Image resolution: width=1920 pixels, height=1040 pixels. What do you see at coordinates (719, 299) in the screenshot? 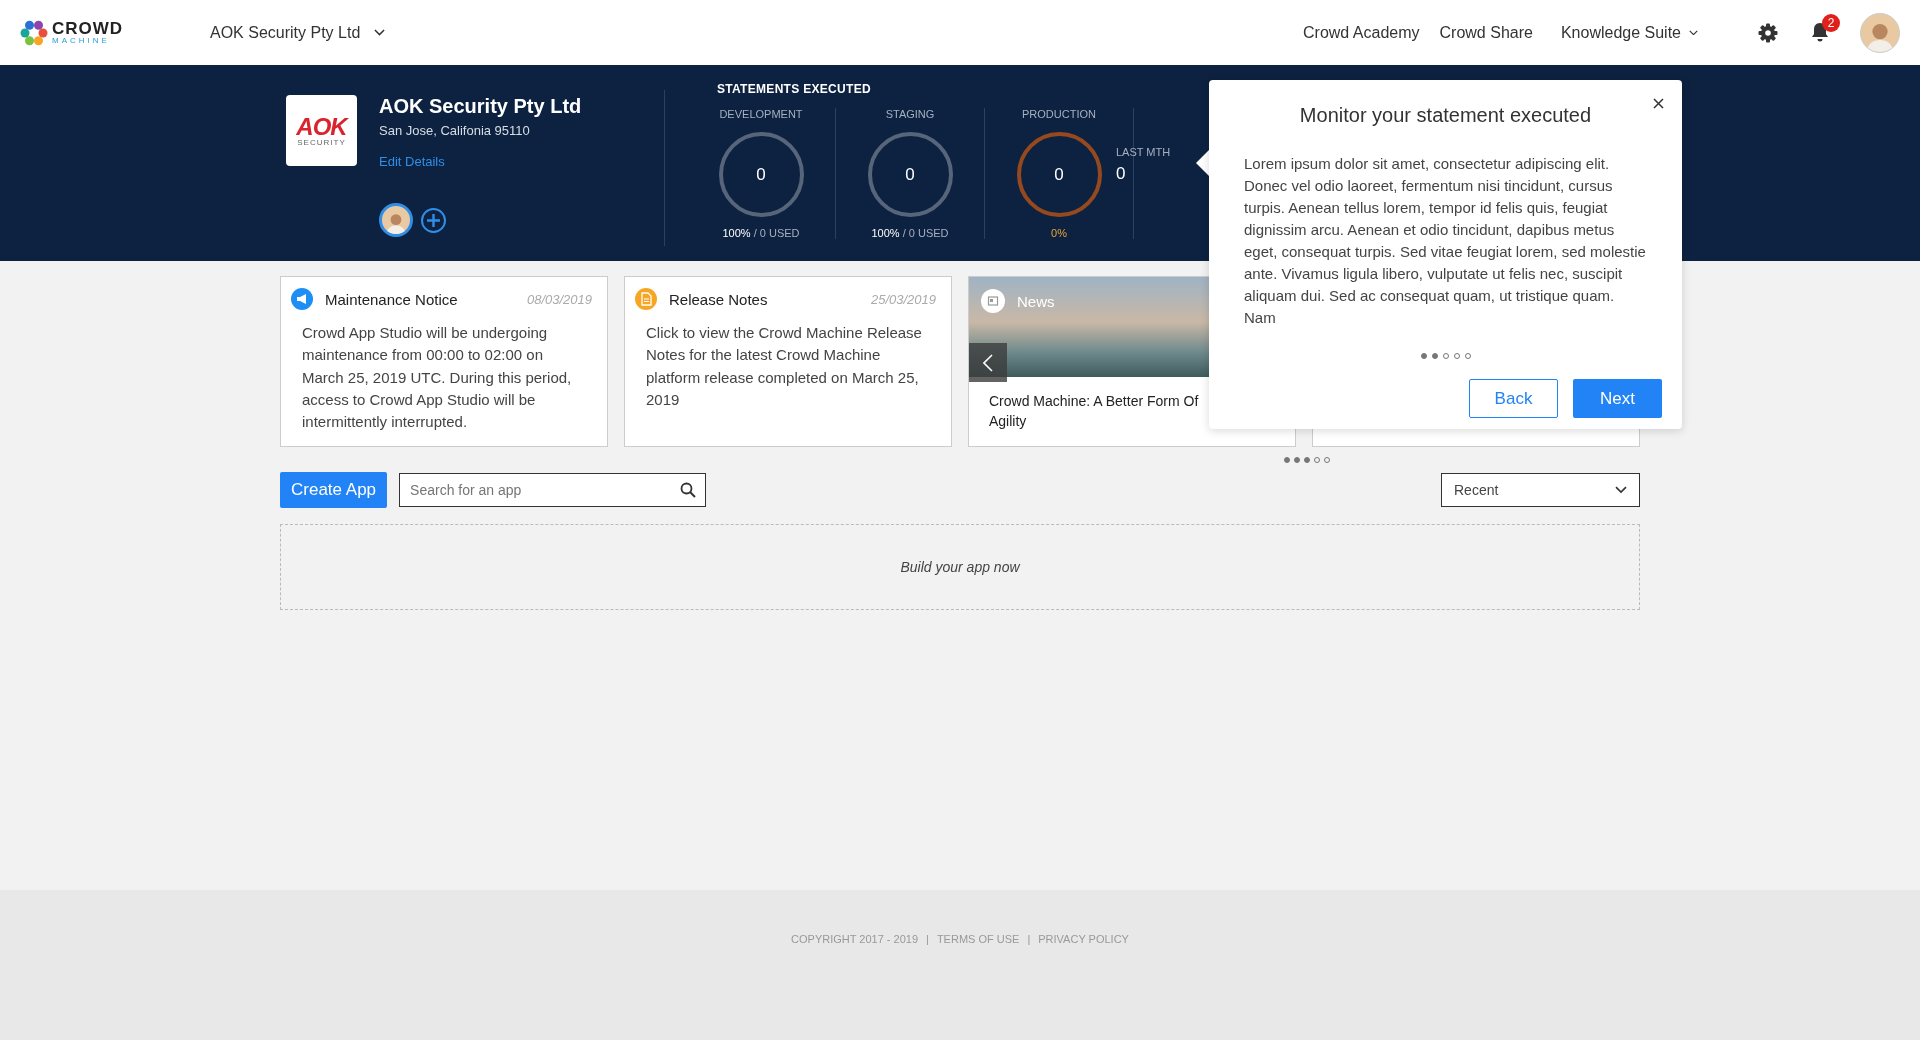
I see `card-title: Release Notes` at bounding box center [719, 299].